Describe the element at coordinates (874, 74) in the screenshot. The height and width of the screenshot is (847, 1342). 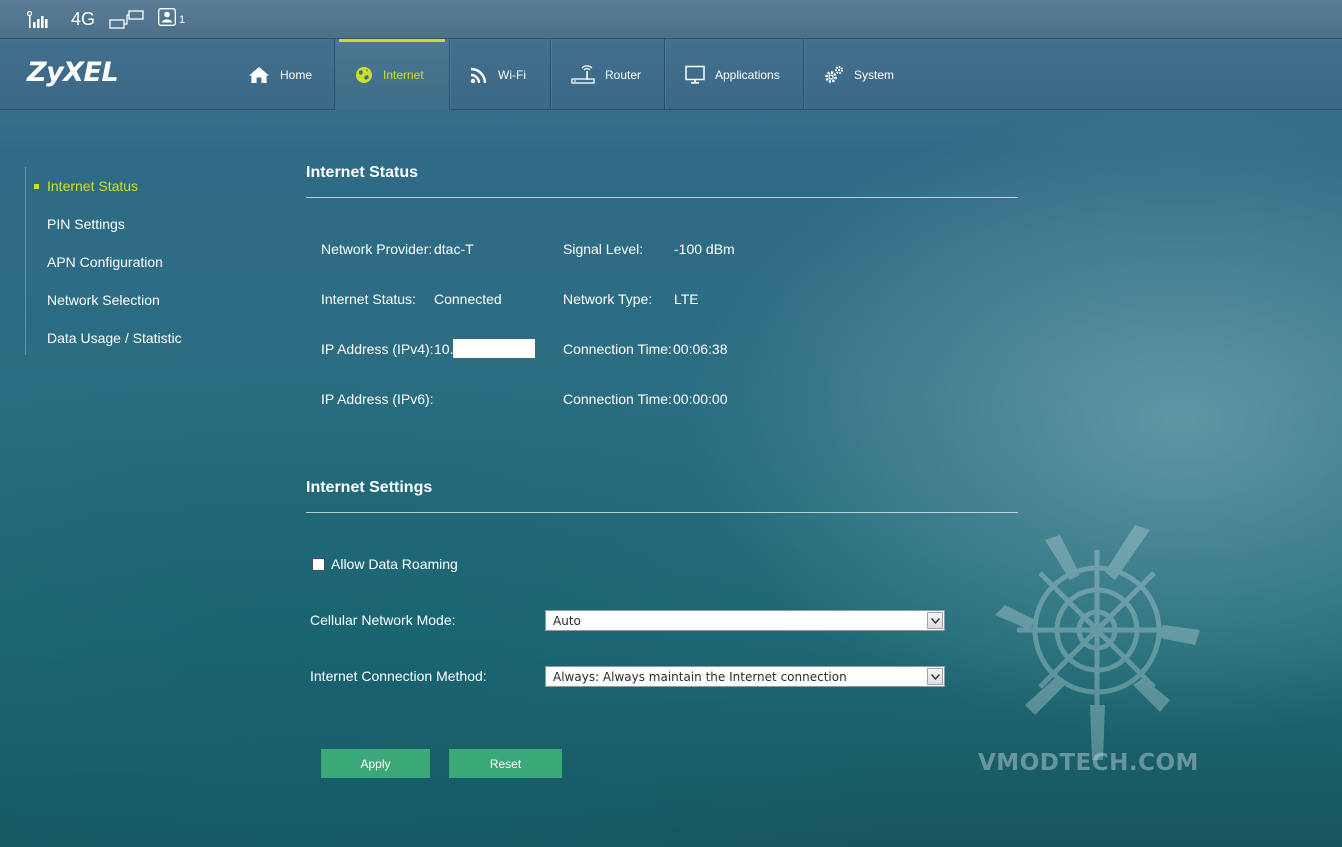
I see `tab-system-label: System` at that location.